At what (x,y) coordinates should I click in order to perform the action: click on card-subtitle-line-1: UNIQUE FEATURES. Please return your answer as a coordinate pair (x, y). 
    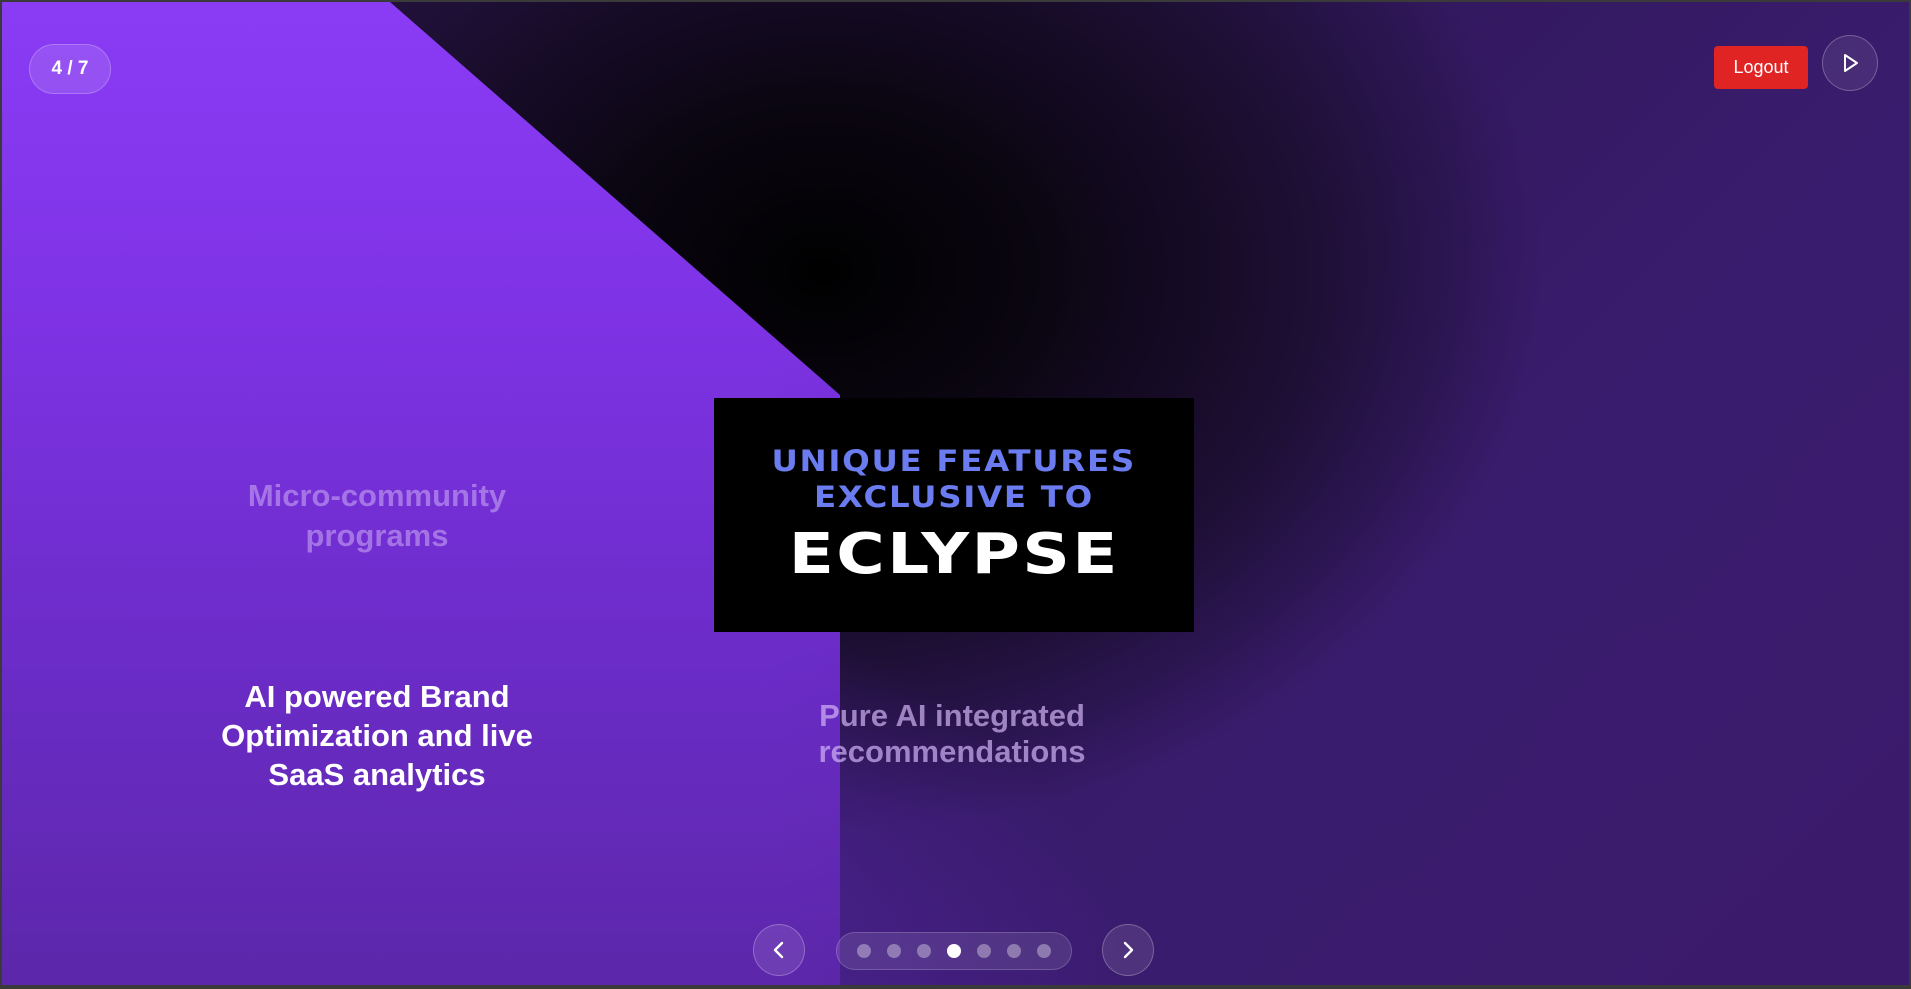
    Looking at the image, I should click on (954, 461).